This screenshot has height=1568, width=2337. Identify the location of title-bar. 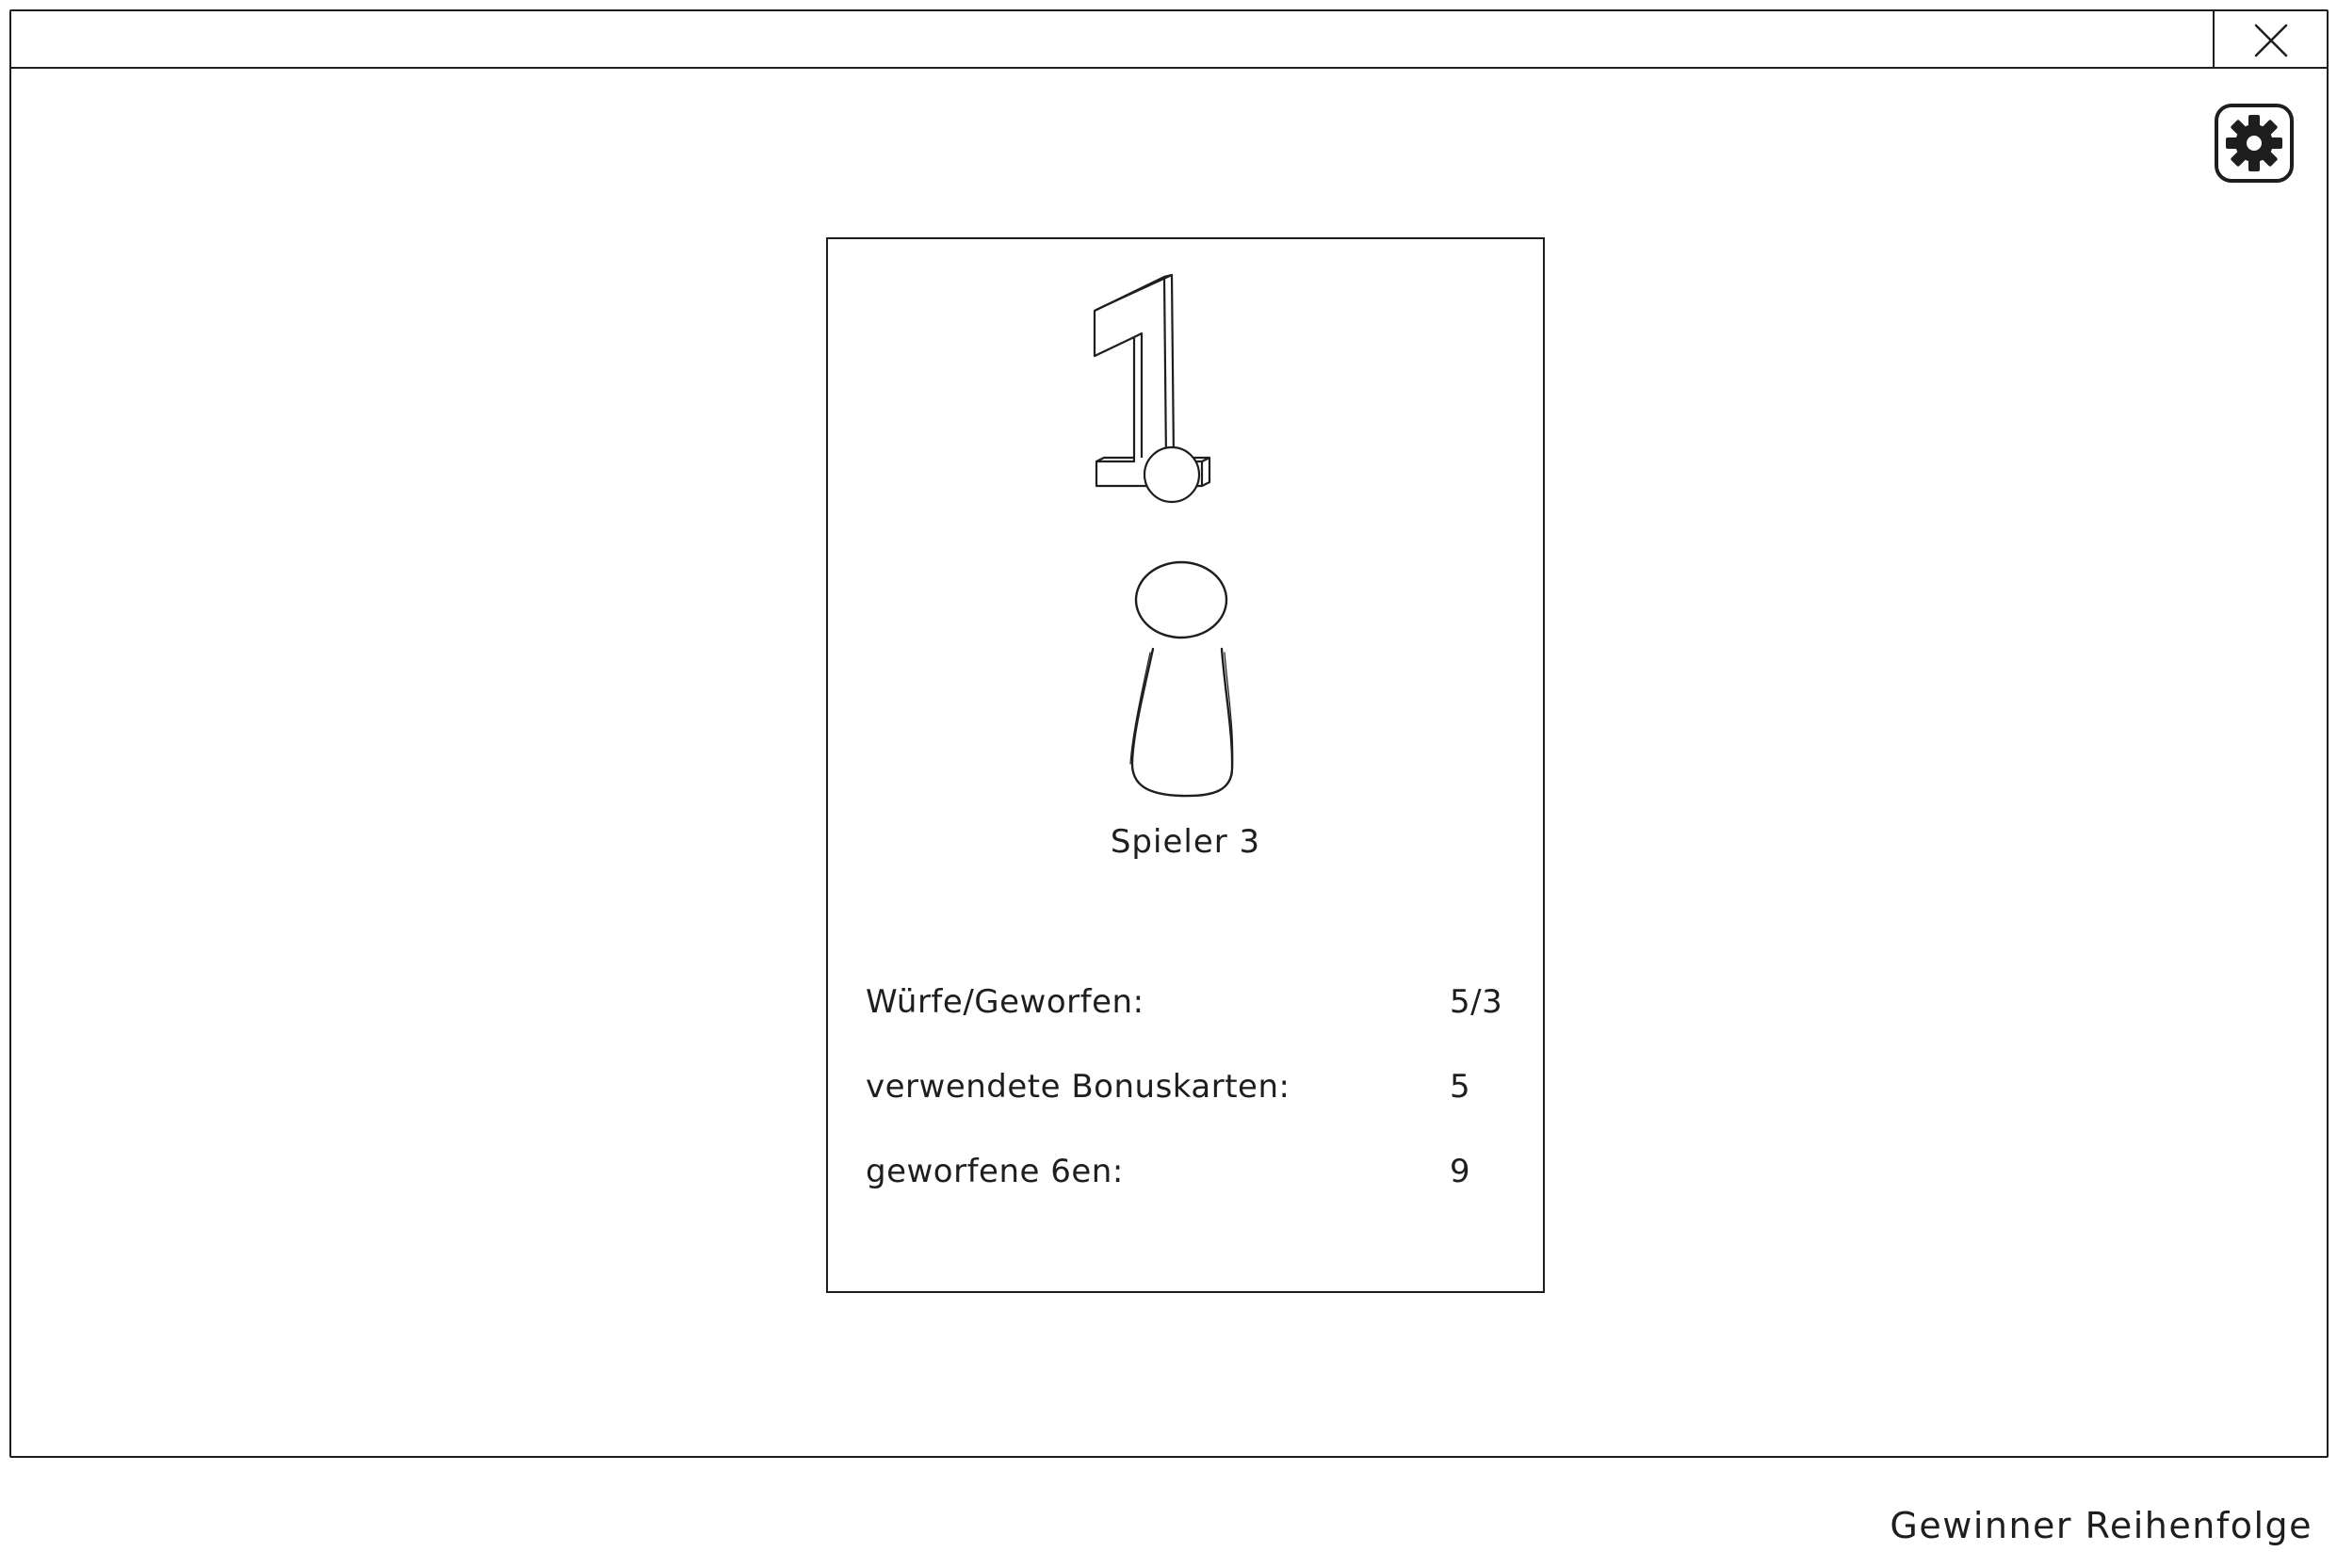
(1169, 40).